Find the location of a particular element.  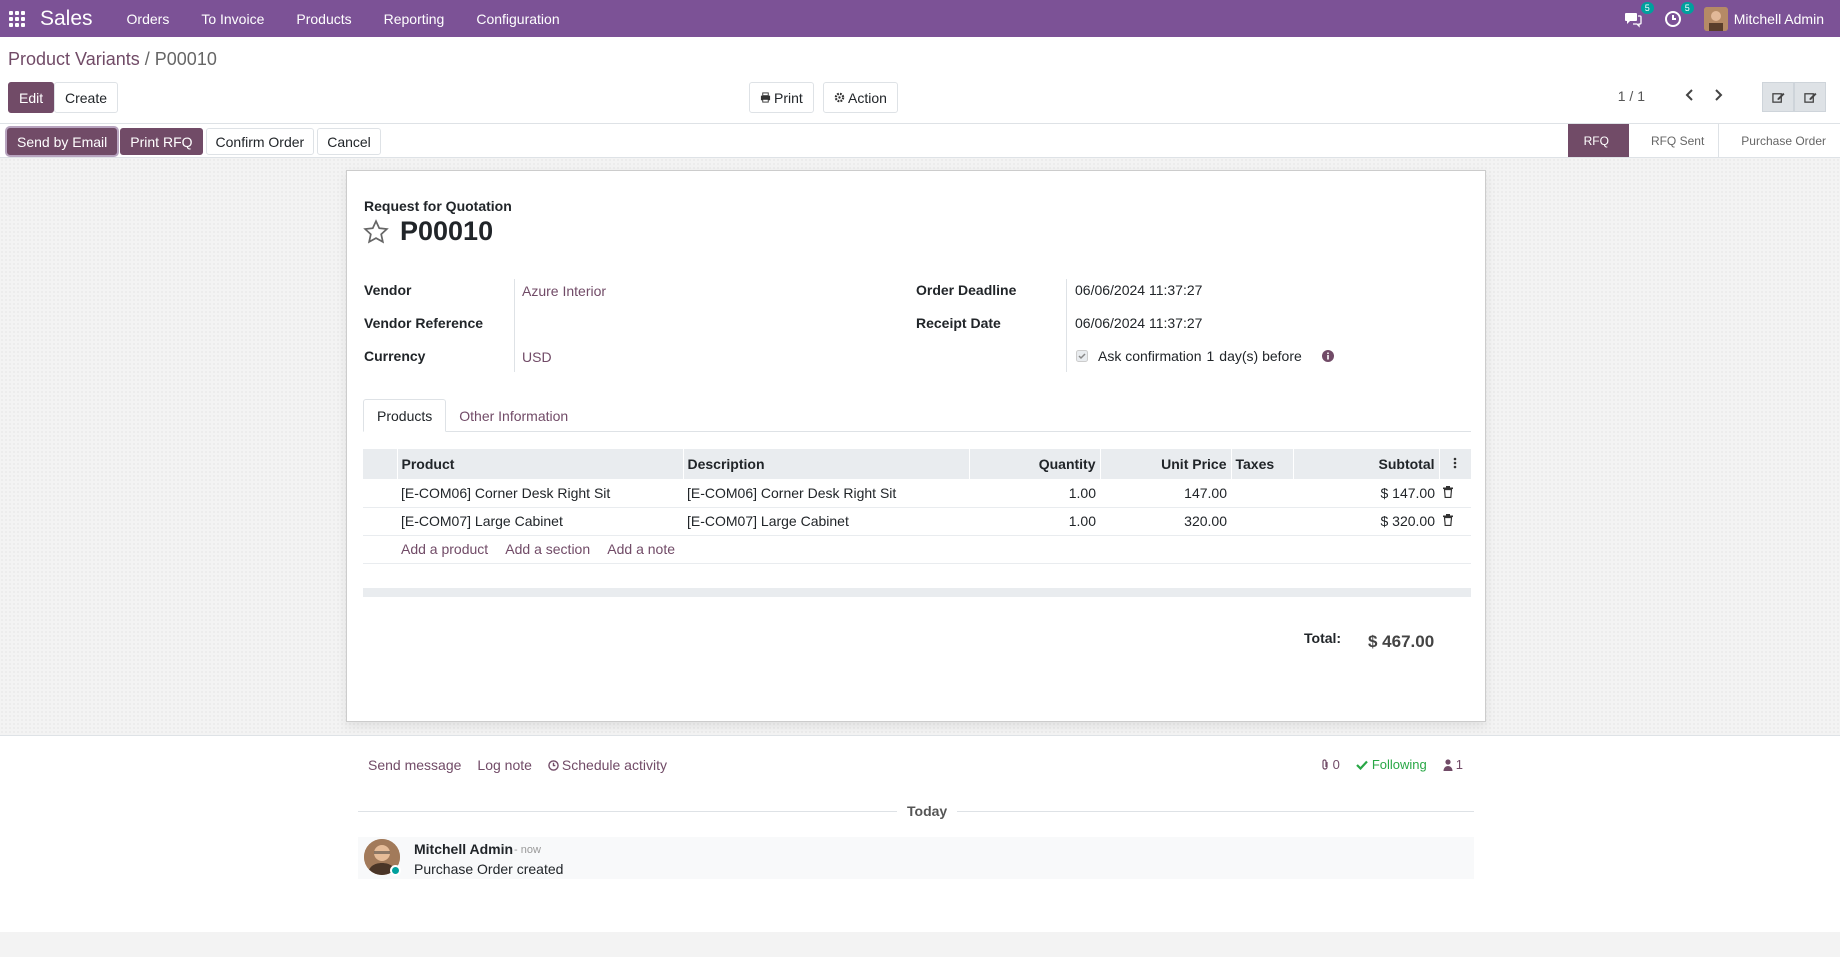

print-rfq-button: Print RFQ is located at coordinates (161, 141).